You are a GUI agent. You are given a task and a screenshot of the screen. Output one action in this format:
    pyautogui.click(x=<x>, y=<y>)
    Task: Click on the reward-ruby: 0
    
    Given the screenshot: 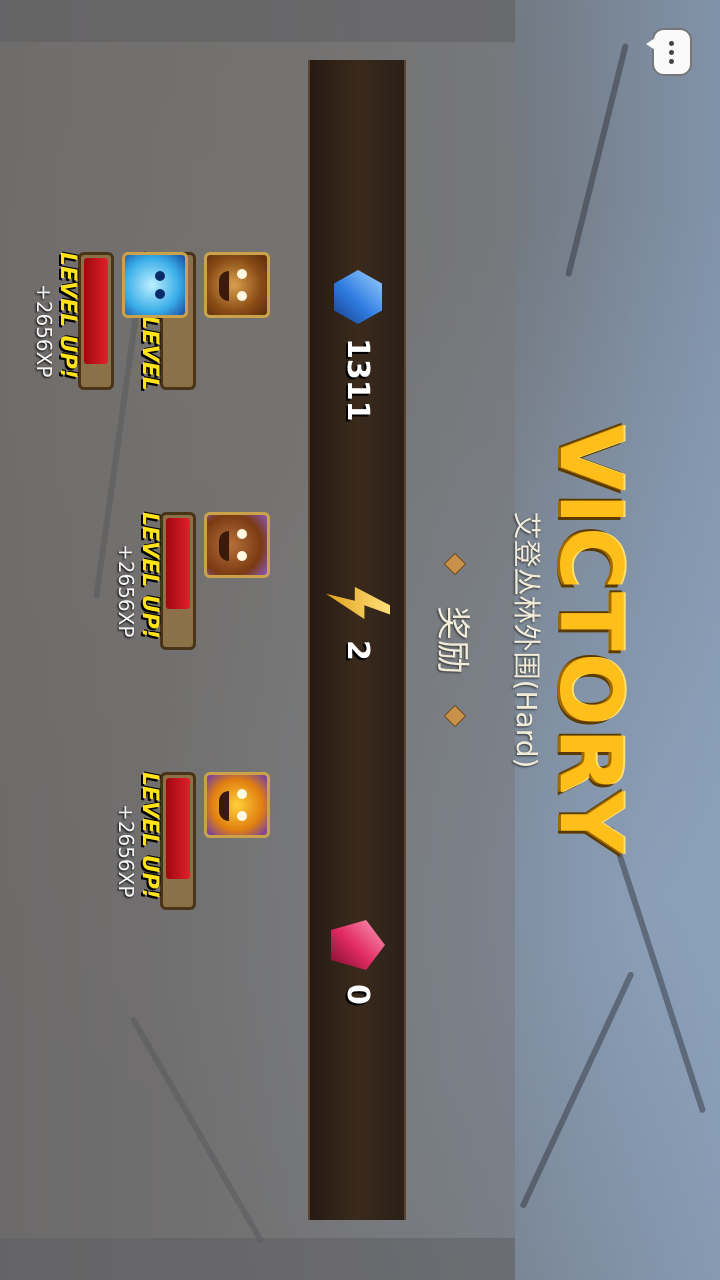 What is the action you would take?
    pyautogui.click(x=358, y=962)
    